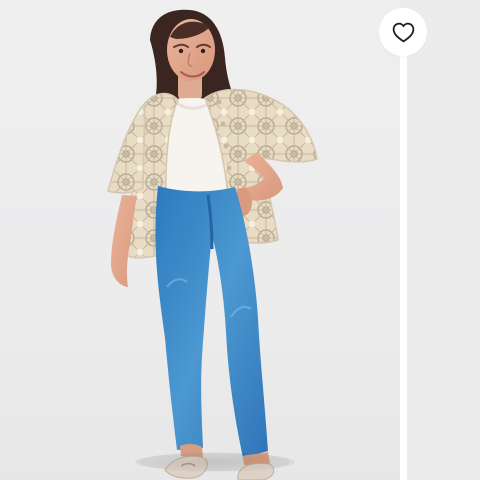 This screenshot has width=480, height=480. I want to click on favorite-button, so click(403, 32).